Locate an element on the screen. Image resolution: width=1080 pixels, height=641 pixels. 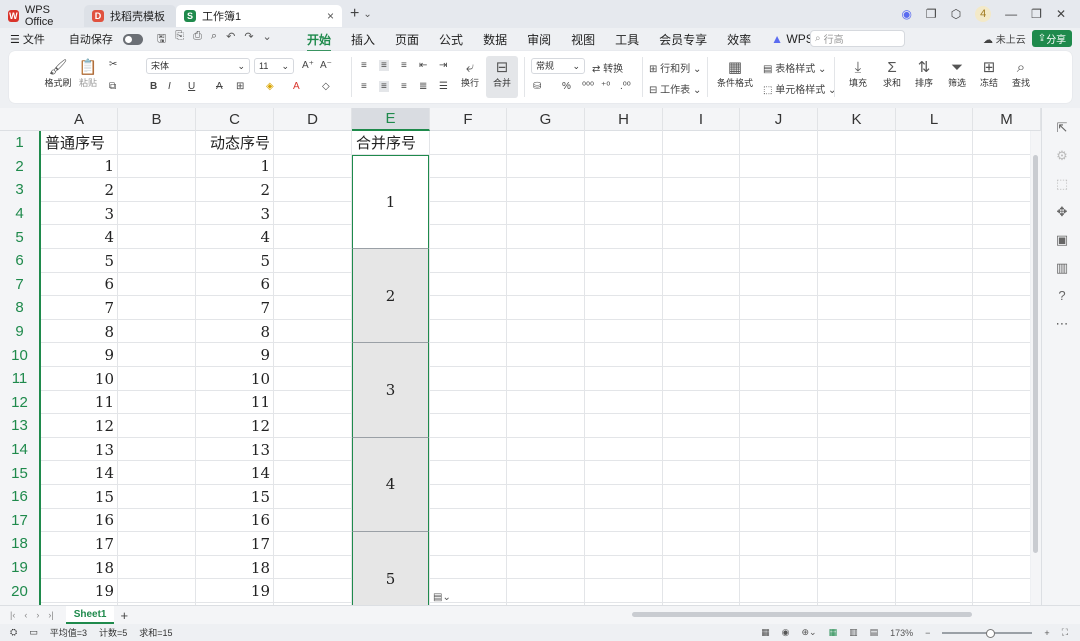
cell-c: 4 is located at coordinates (235, 237).